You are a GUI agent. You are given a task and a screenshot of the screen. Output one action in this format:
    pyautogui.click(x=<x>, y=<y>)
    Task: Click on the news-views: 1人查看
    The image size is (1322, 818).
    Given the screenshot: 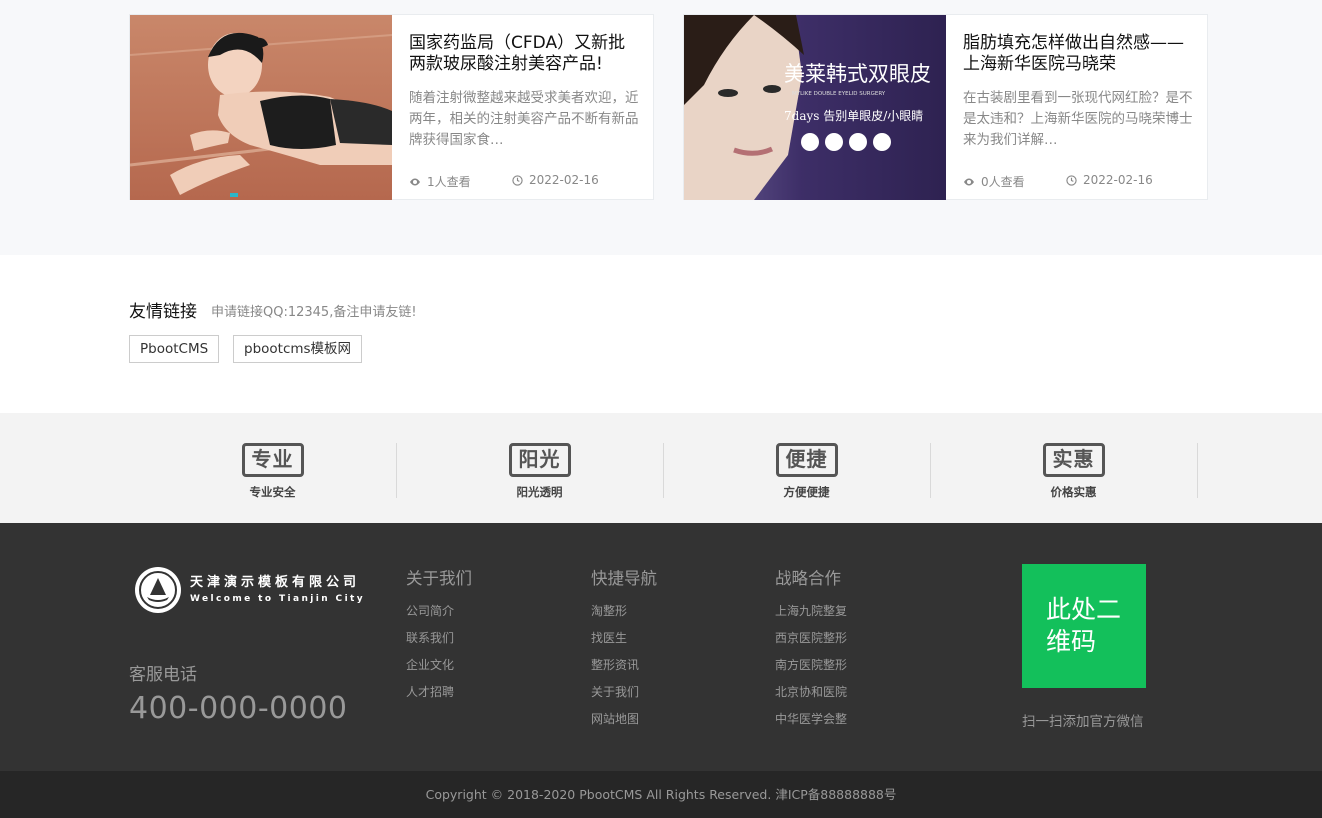 What is the action you would take?
    pyautogui.click(x=440, y=181)
    